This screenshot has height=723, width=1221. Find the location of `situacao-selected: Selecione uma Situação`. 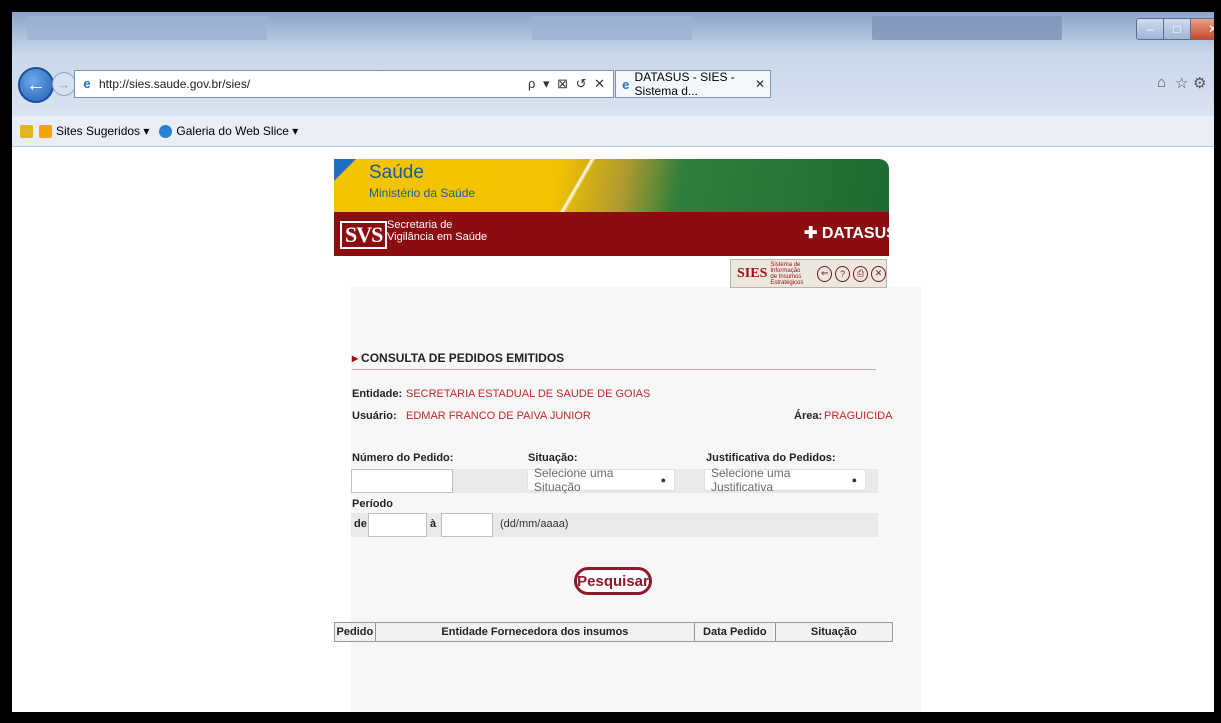

situacao-selected: Selecione uma Situação is located at coordinates (574, 480).